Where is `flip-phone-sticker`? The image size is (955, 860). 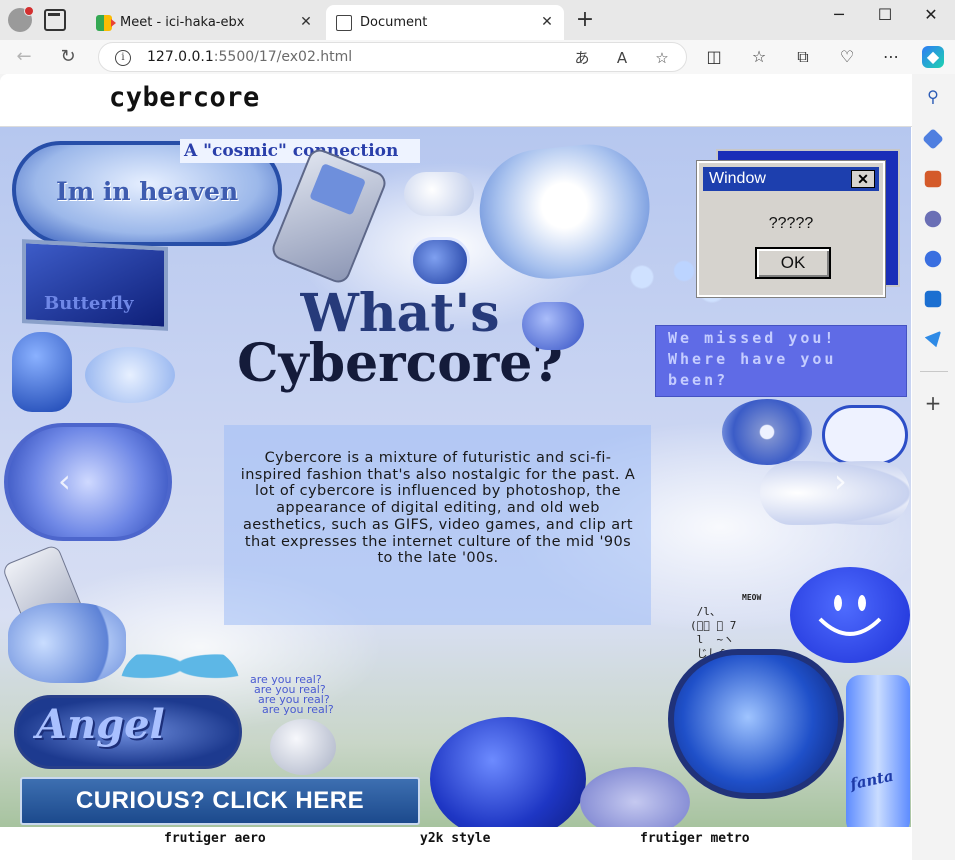
flip-phone-sticker is located at coordinates (329, 216).